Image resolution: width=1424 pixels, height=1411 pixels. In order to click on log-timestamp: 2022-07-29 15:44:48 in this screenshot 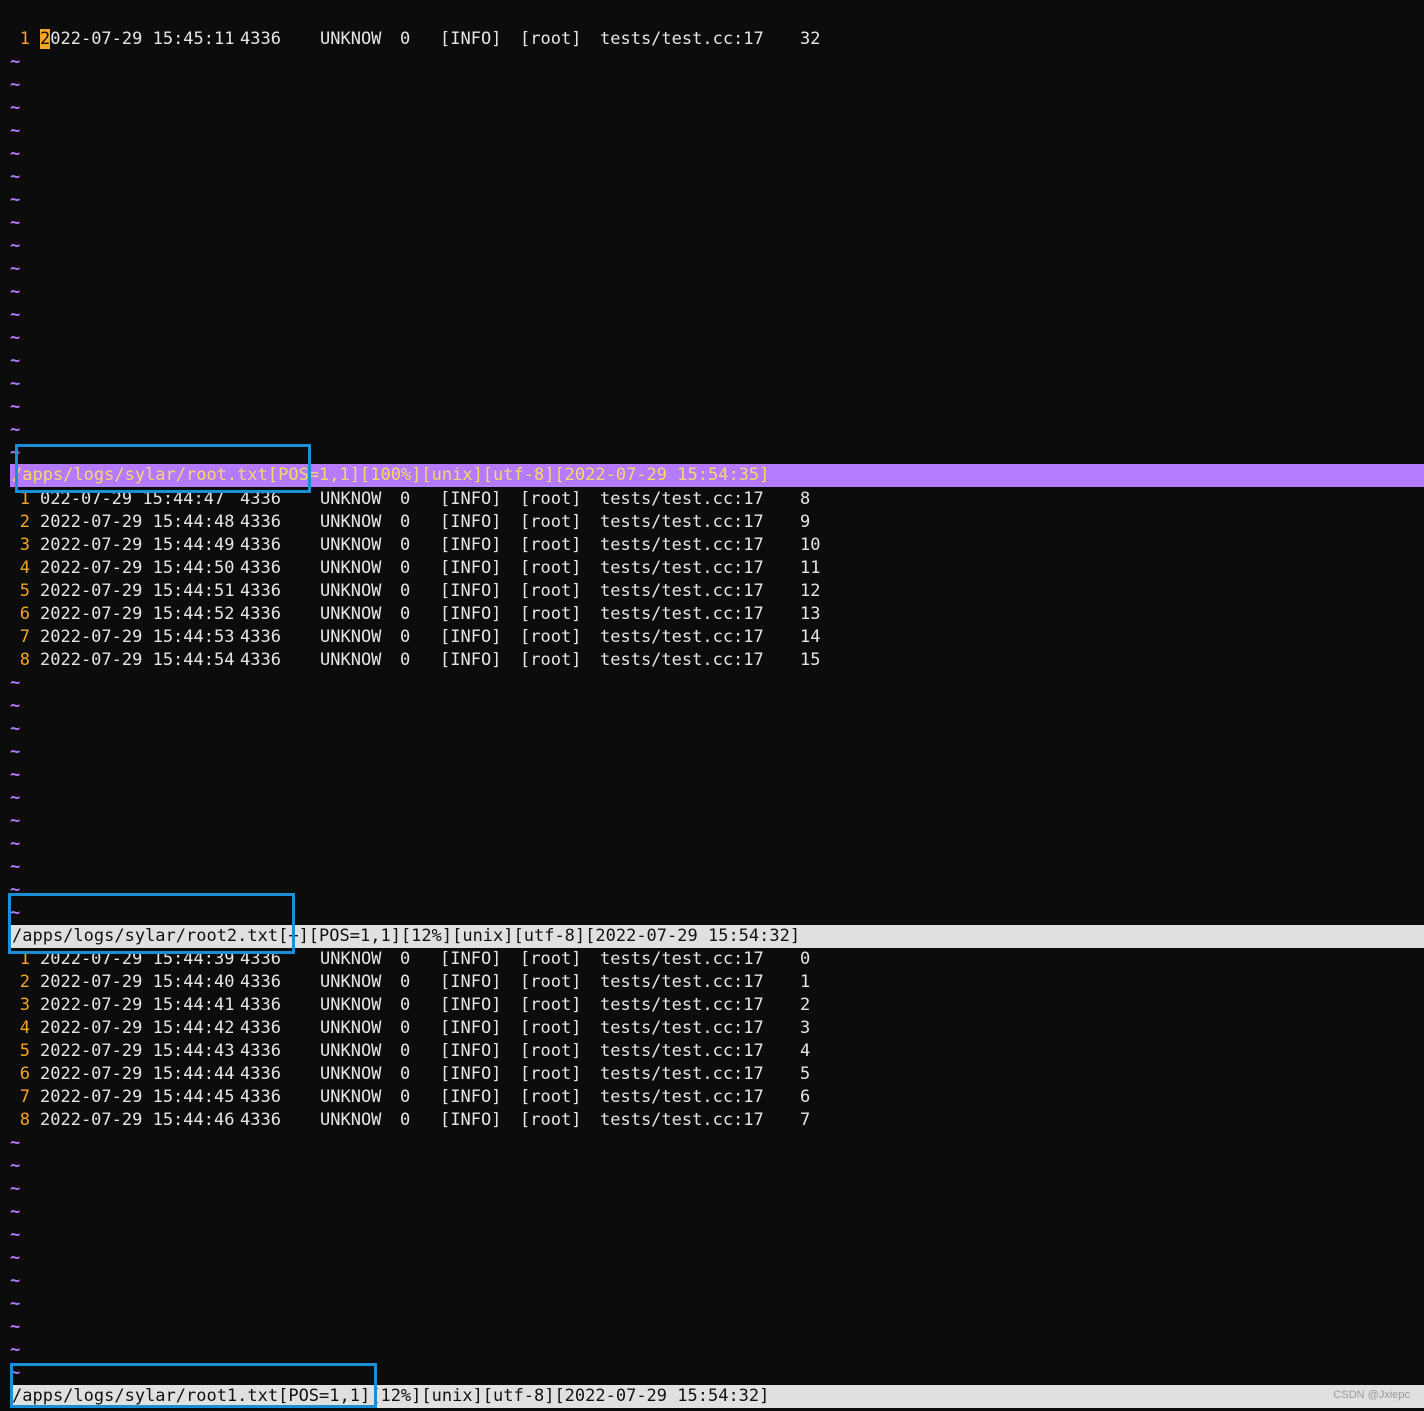, I will do `click(137, 522)`.